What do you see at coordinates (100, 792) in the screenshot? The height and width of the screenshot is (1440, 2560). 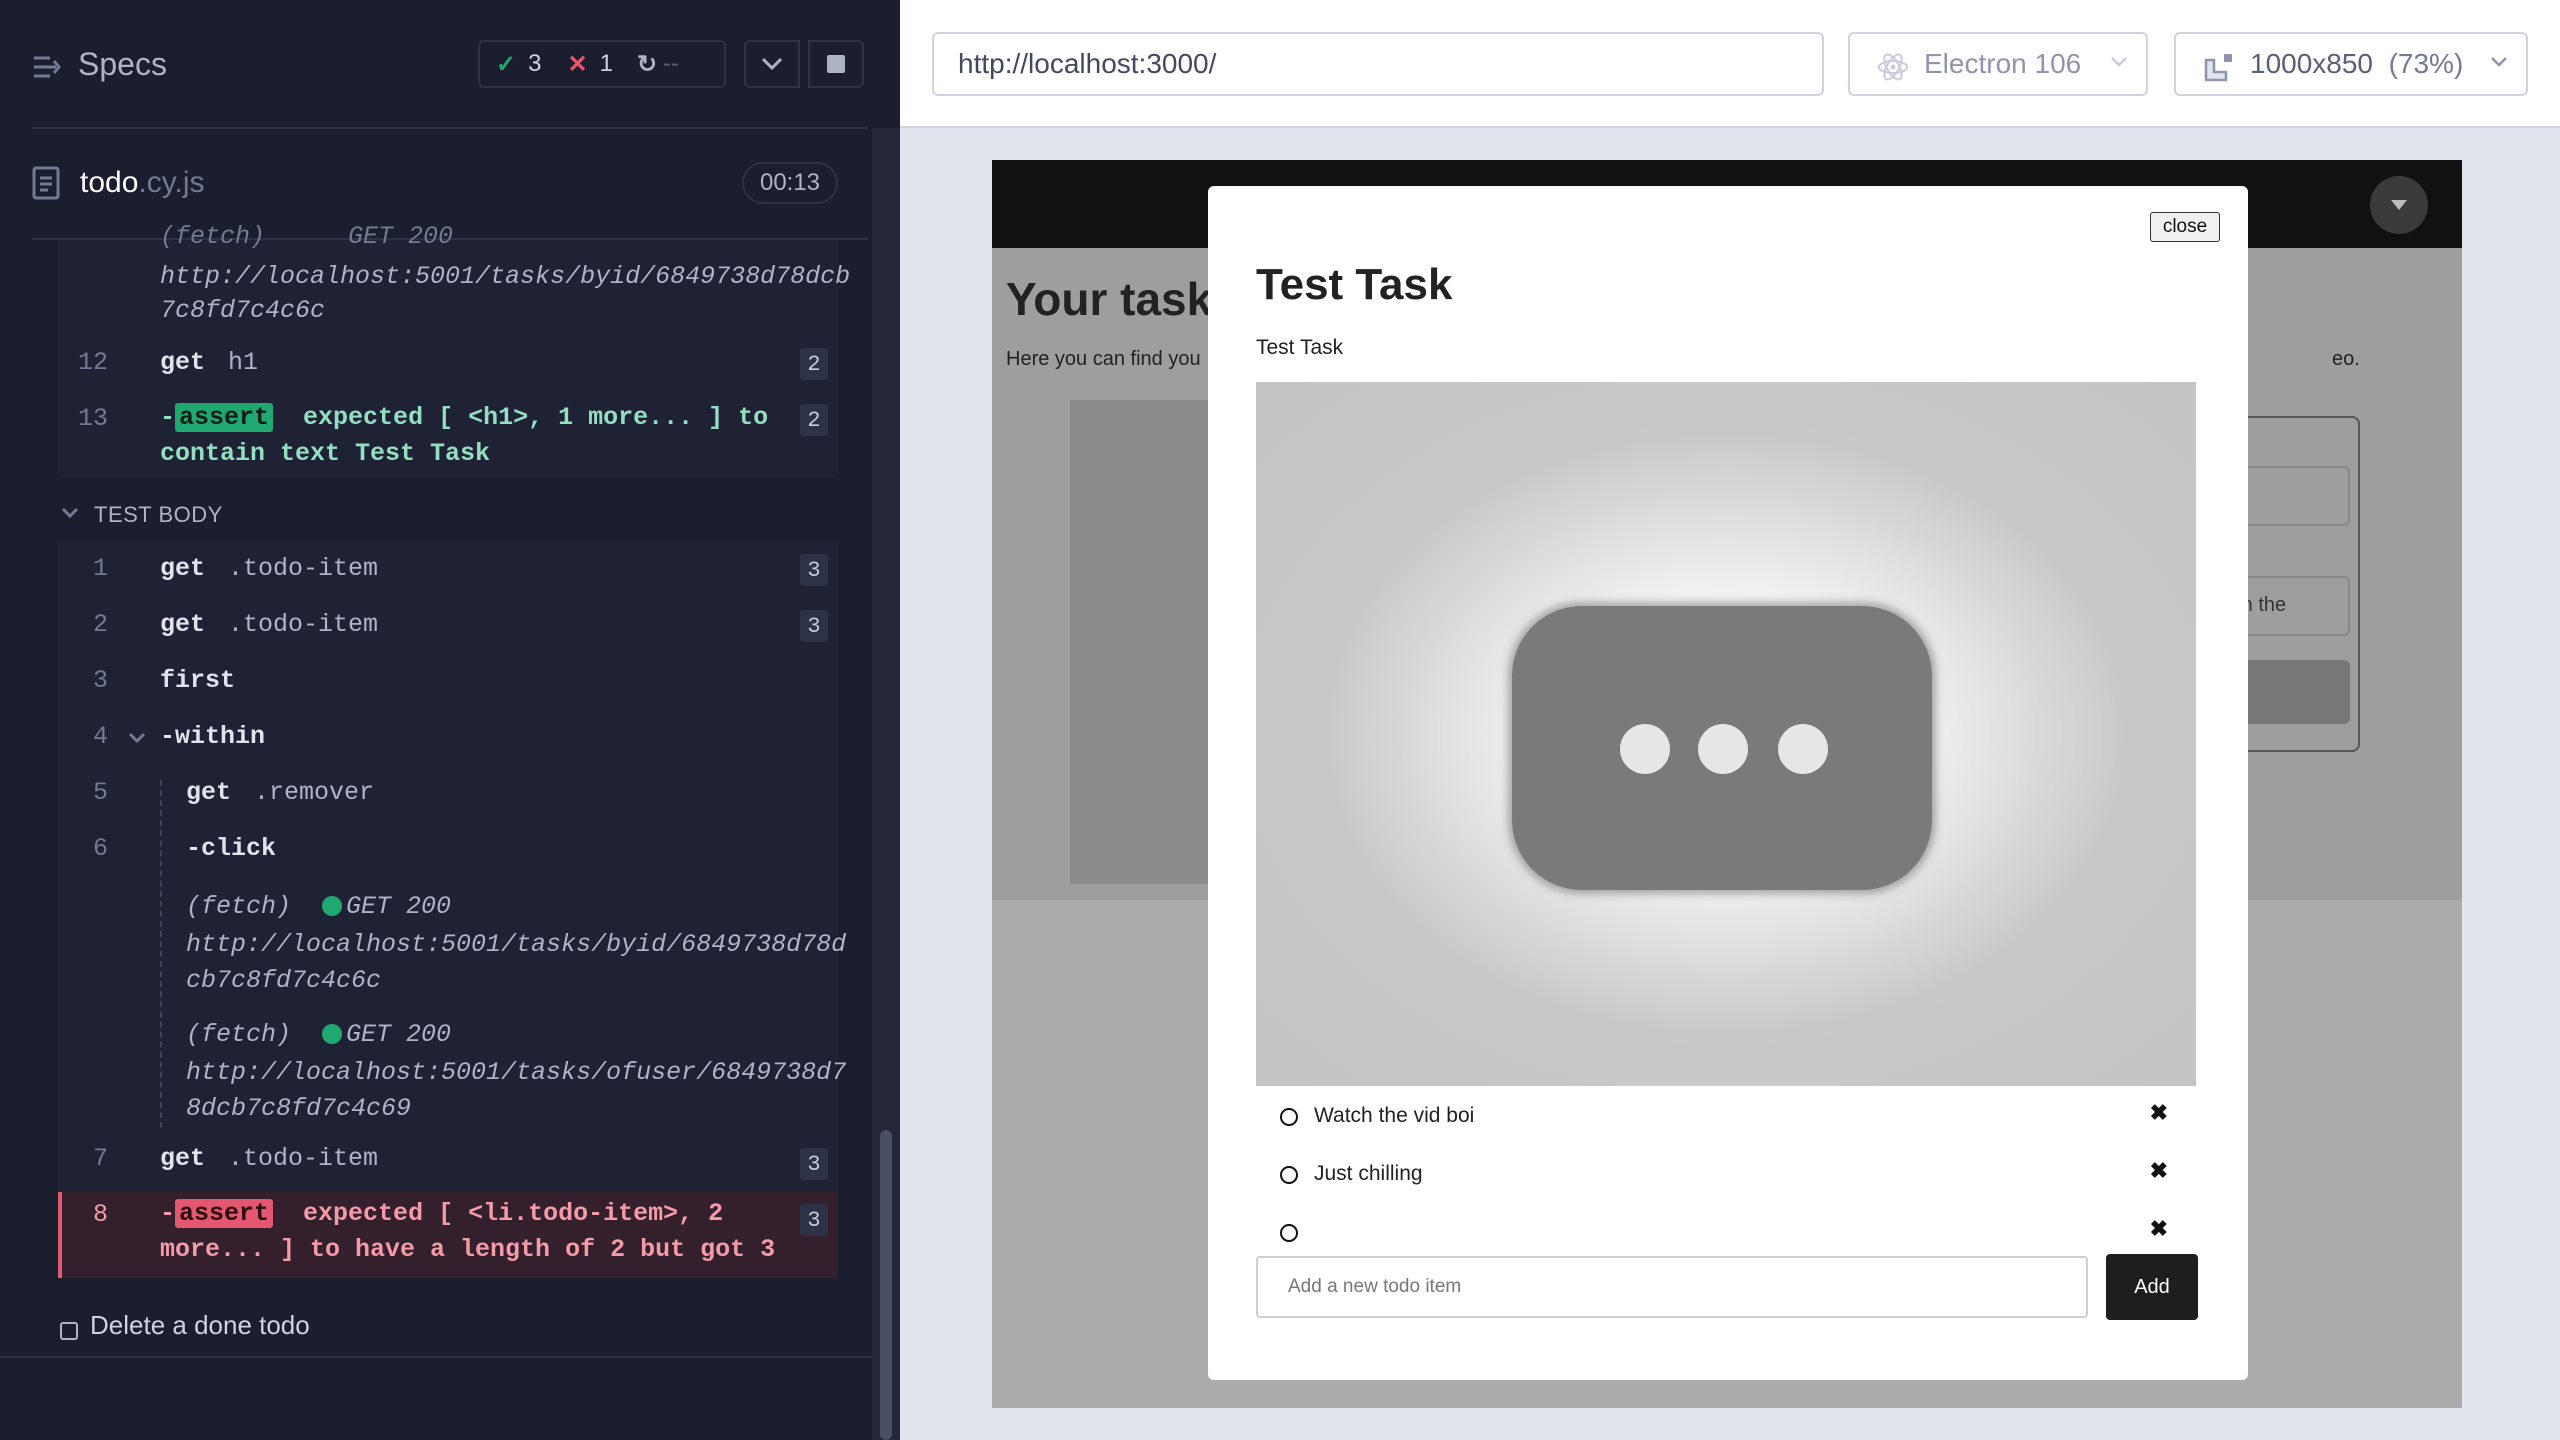 I see `line-number: 5` at bounding box center [100, 792].